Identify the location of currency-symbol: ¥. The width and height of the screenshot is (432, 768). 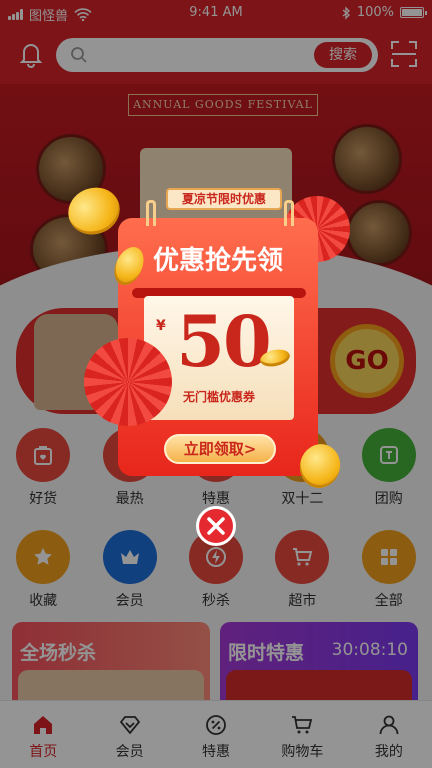
(161, 326).